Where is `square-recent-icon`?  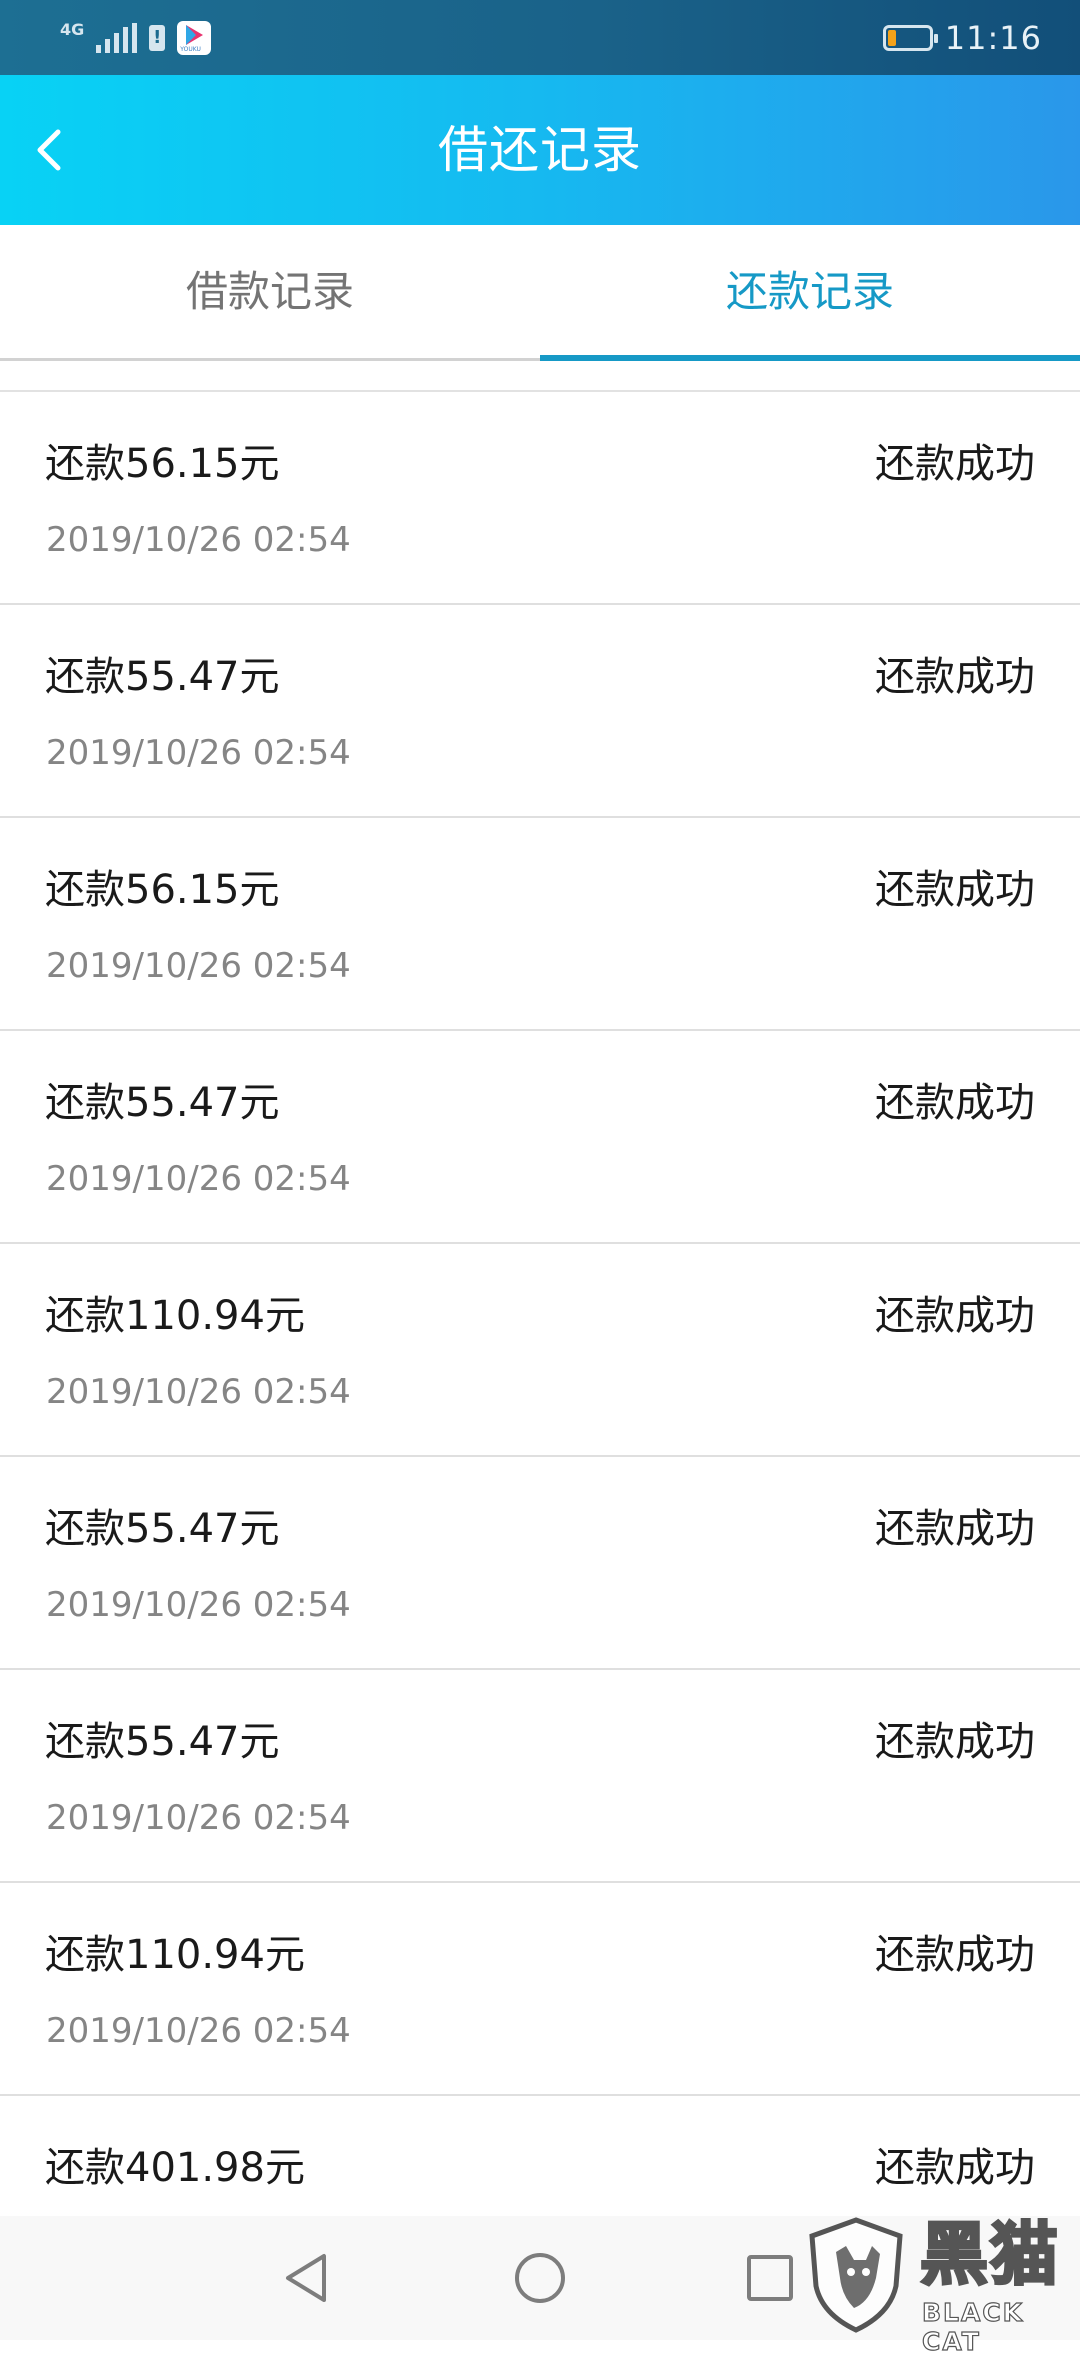 square-recent-icon is located at coordinates (770, 2278).